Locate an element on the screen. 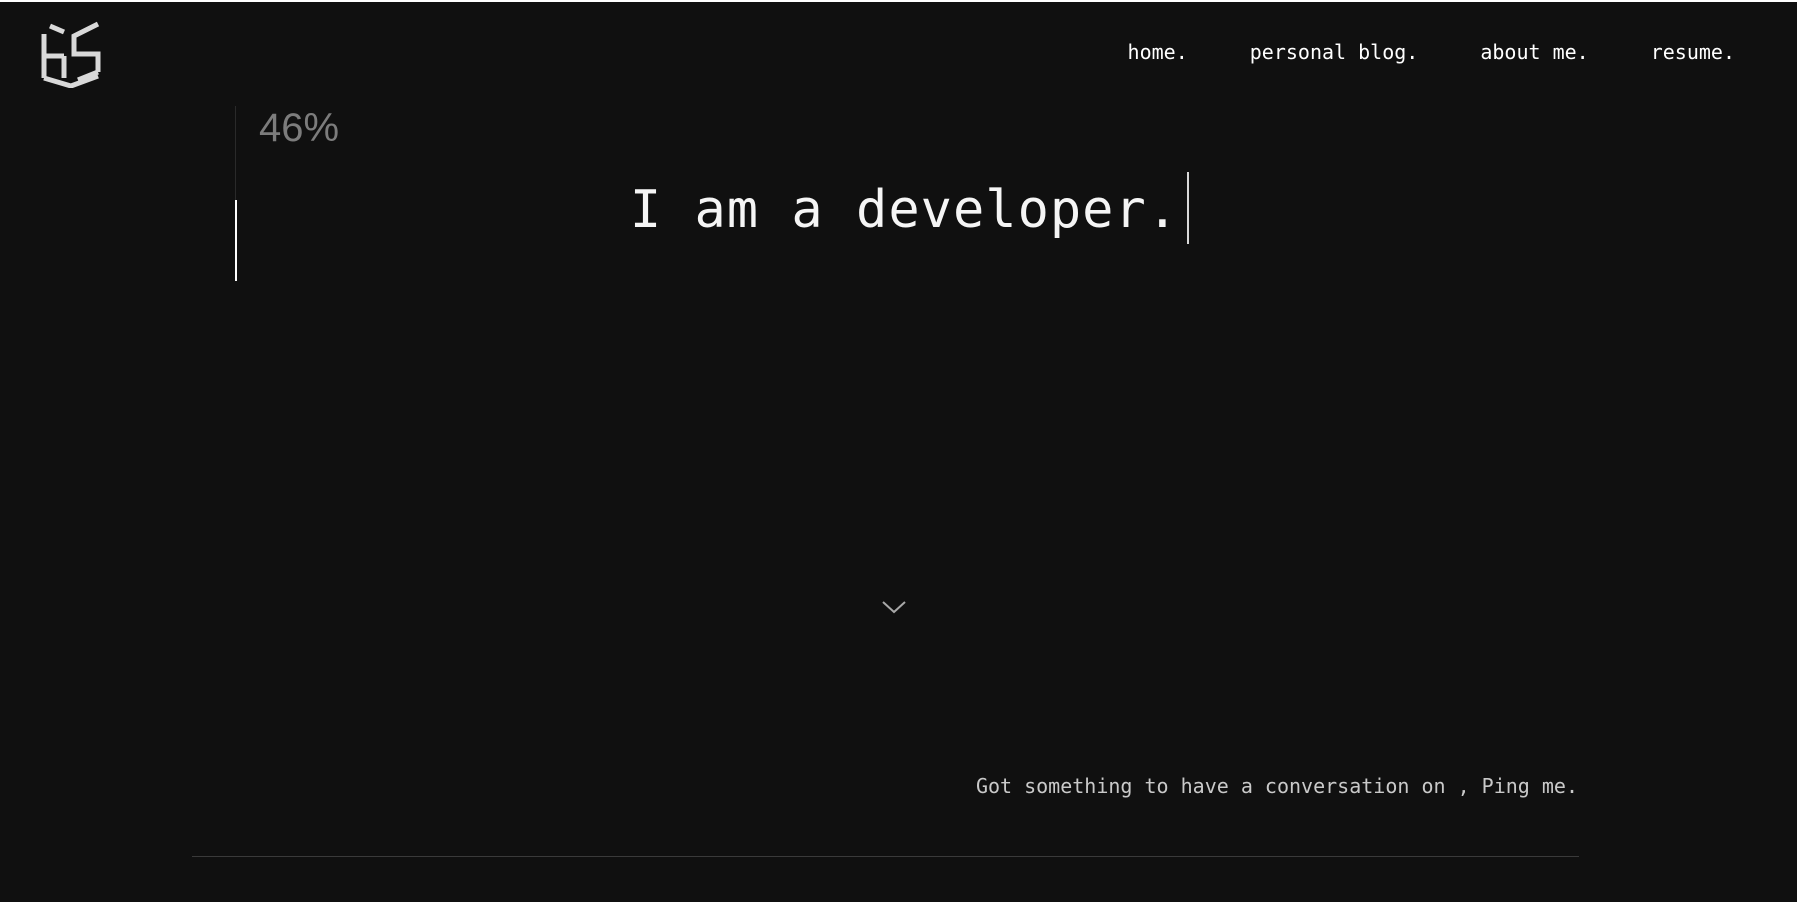 The width and height of the screenshot is (1797, 902). progress-percentage: 46% is located at coordinates (299, 128).